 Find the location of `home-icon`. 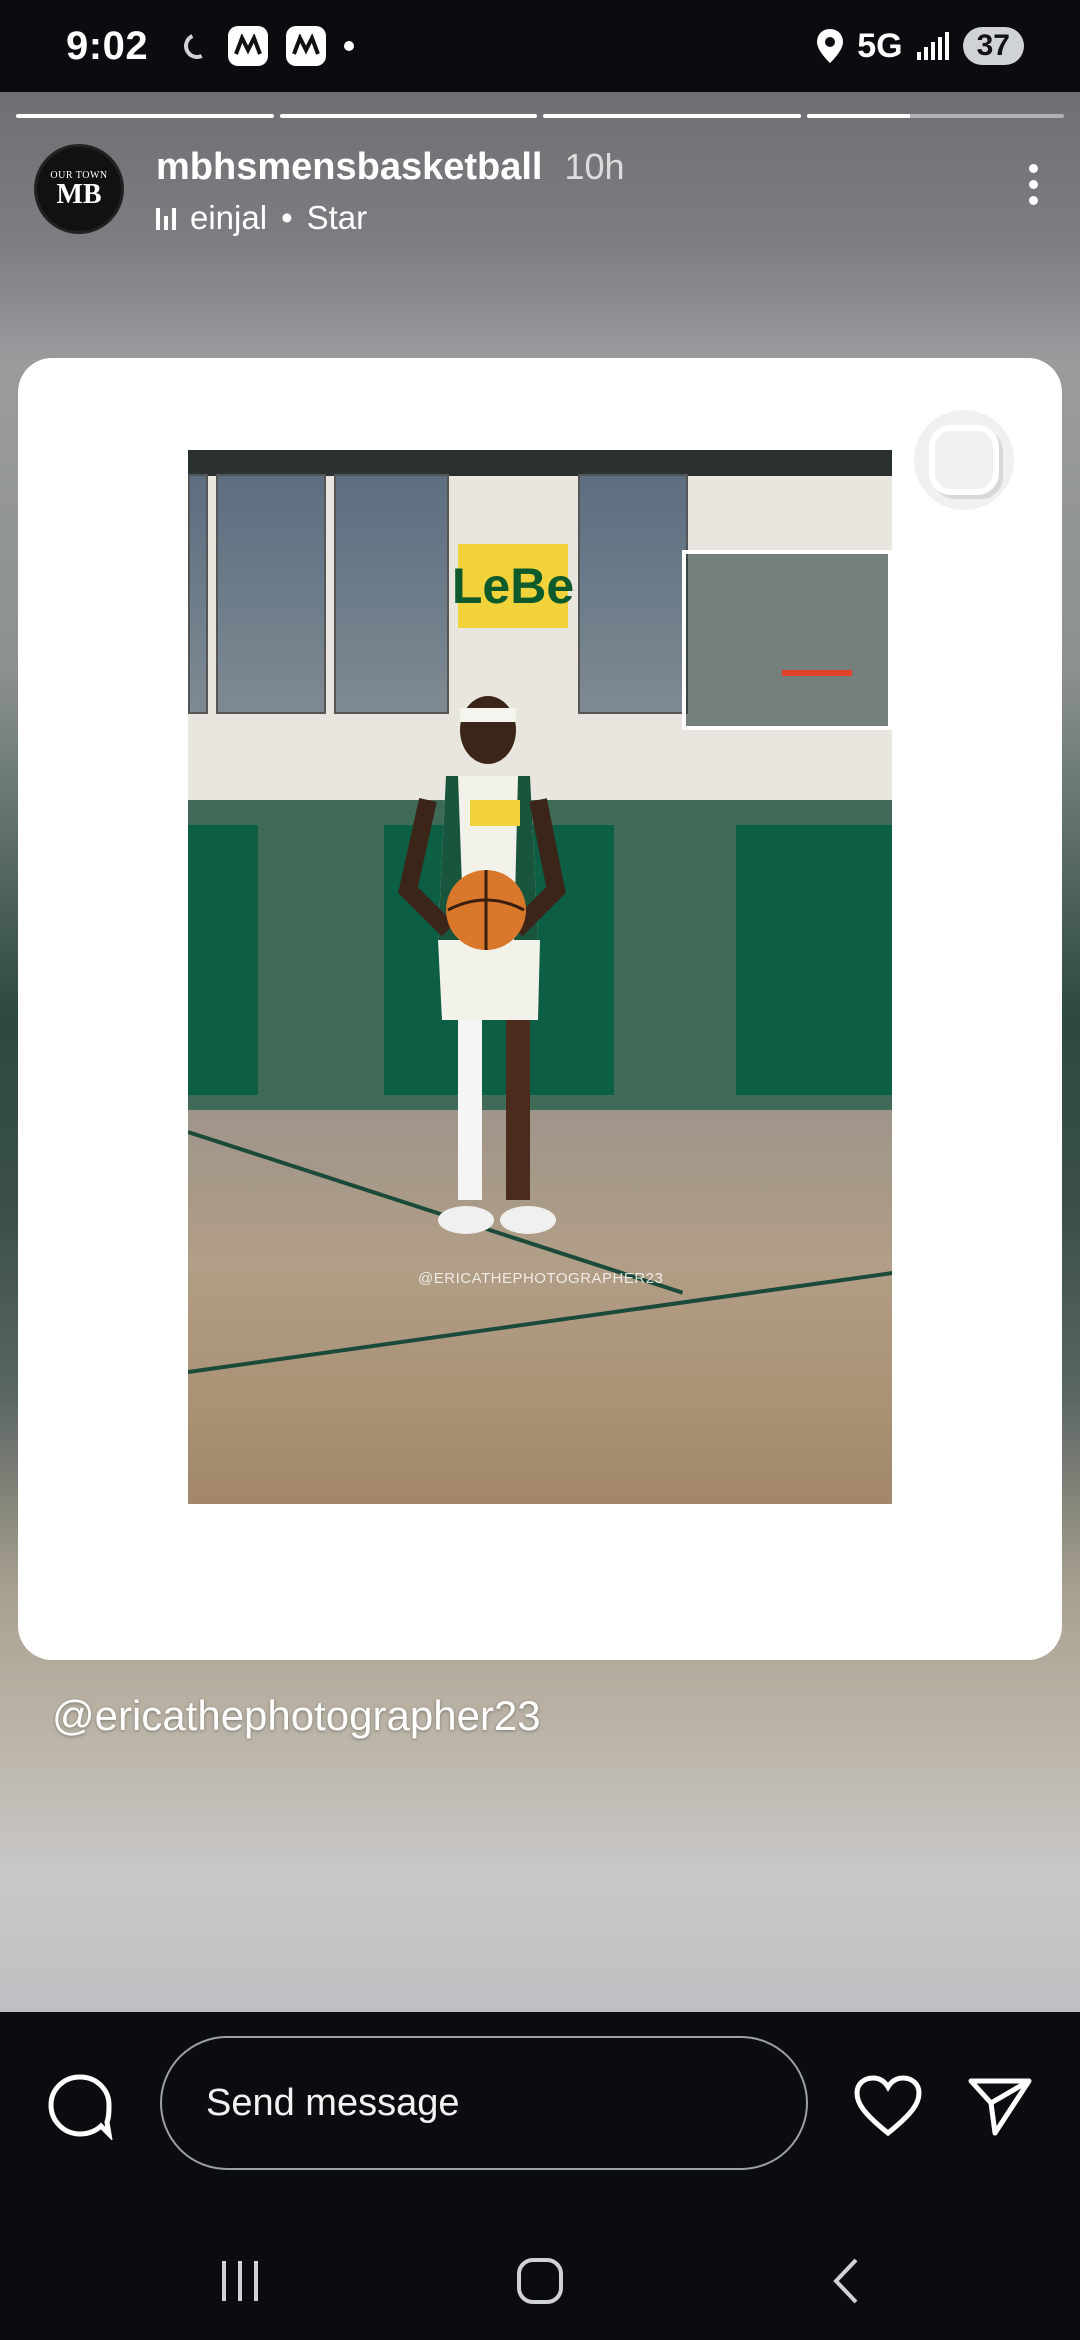

home-icon is located at coordinates (540, 2281).